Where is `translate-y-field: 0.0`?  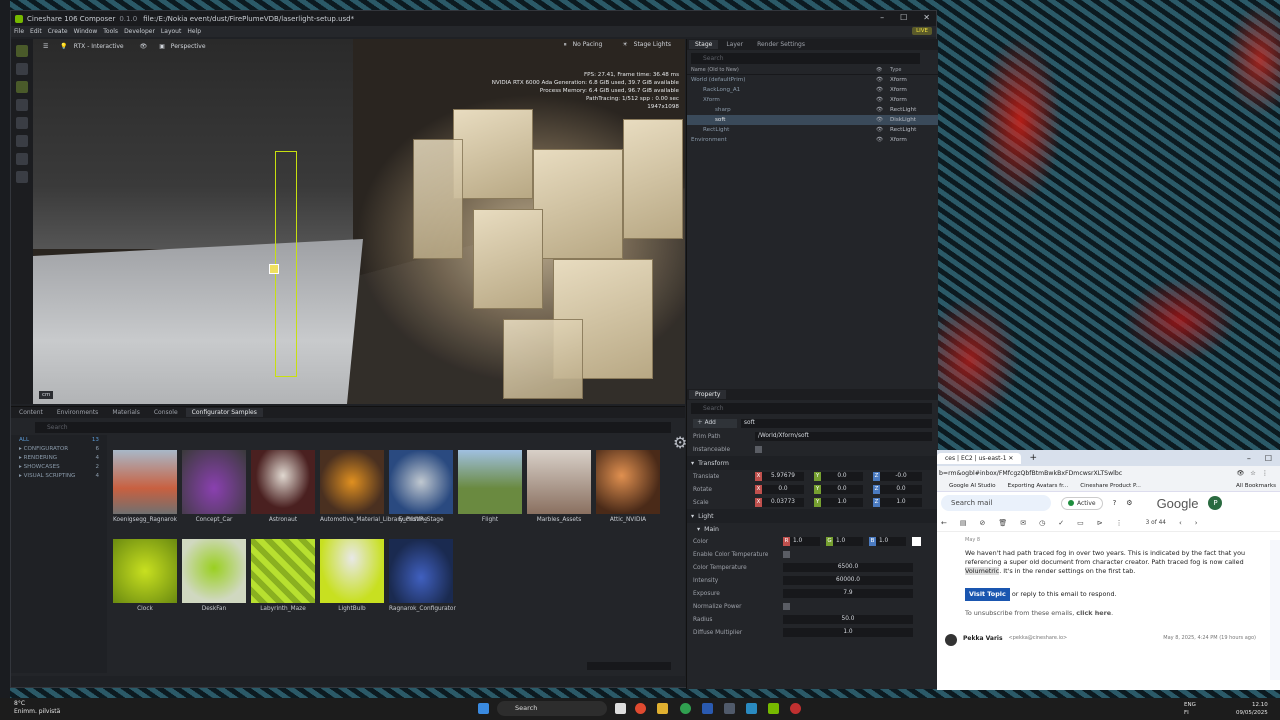 translate-y-field: 0.0 is located at coordinates (842, 476).